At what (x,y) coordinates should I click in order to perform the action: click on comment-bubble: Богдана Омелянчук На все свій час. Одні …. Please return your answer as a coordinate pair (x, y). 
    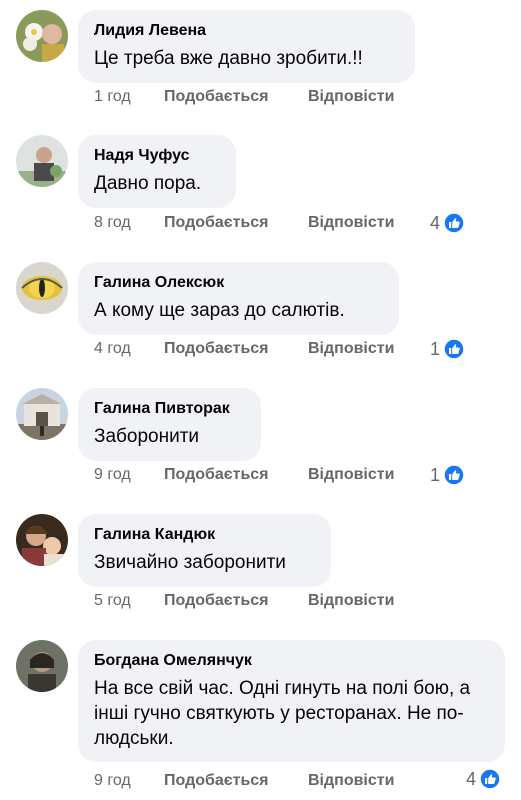
    Looking at the image, I should click on (291, 701).